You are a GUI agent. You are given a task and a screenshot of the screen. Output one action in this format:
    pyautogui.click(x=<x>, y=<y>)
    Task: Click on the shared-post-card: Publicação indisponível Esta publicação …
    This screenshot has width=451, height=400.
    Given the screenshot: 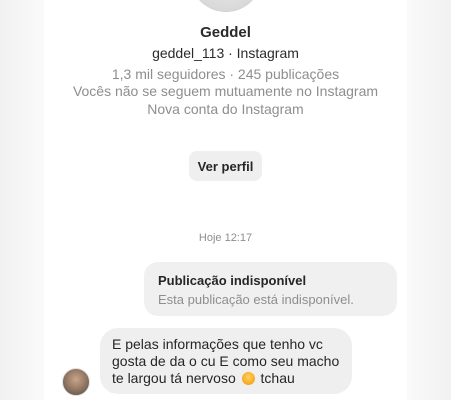 What is the action you would take?
    pyautogui.click(x=270, y=289)
    